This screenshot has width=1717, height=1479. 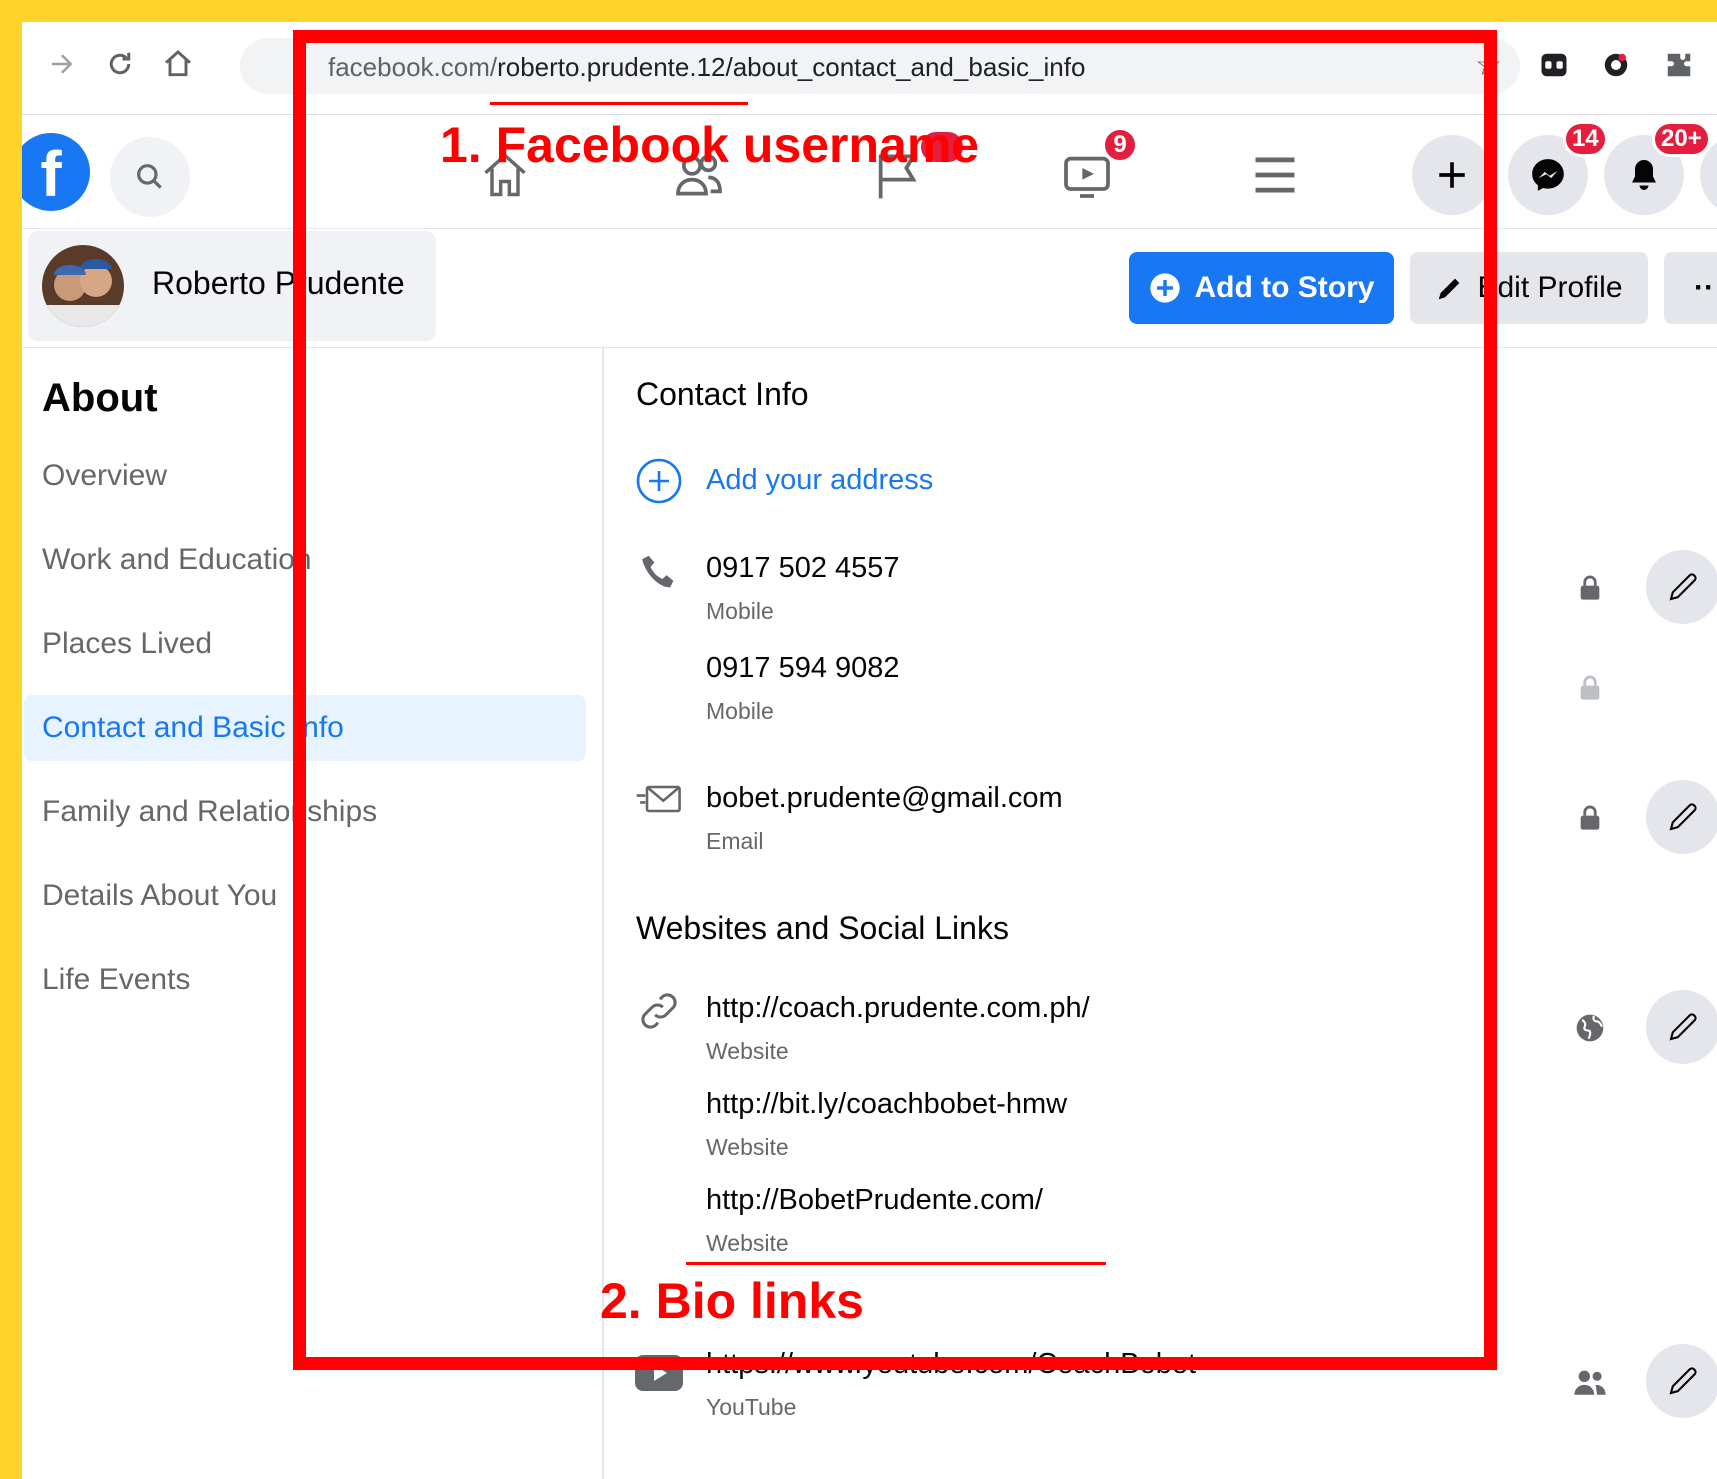 I want to click on puzzle-extensions-icon, so click(x=1679, y=65).